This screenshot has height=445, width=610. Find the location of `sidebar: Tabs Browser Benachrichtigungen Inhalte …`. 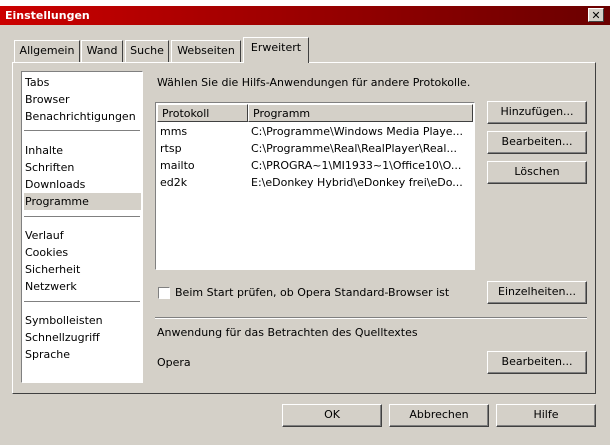

sidebar: Tabs Browser Benachrichtigungen Inhalte … is located at coordinates (82, 227).